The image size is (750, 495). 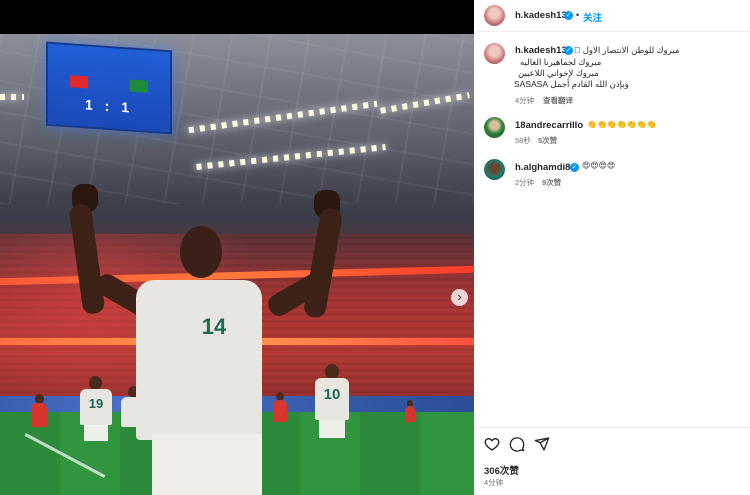 What do you see at coordinates (494, 482) in the screenshot?
I see `post-time: 4分钟` at bounding box center [494, 482].